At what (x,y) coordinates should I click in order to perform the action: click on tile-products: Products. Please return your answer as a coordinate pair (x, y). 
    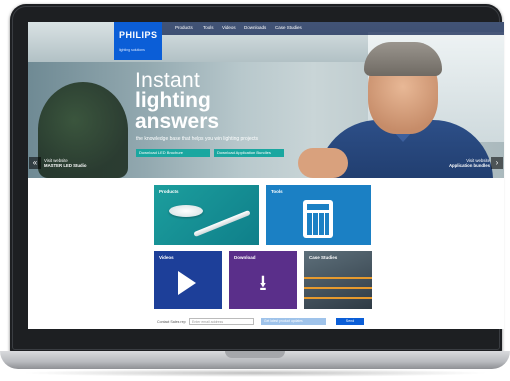
    Looking at the image, I should click on (206, 215).